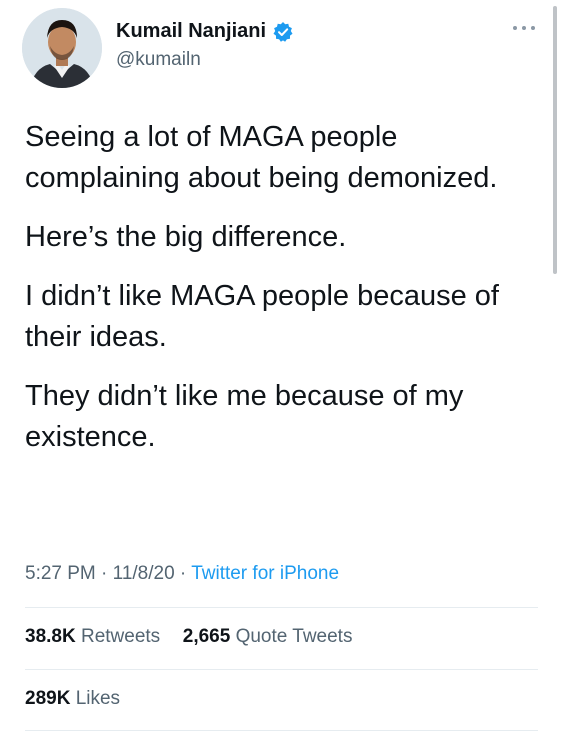 This screenshot has height=732, width=563. I want to click on display-name: Kumail Nanjiani, so click(191, 31).